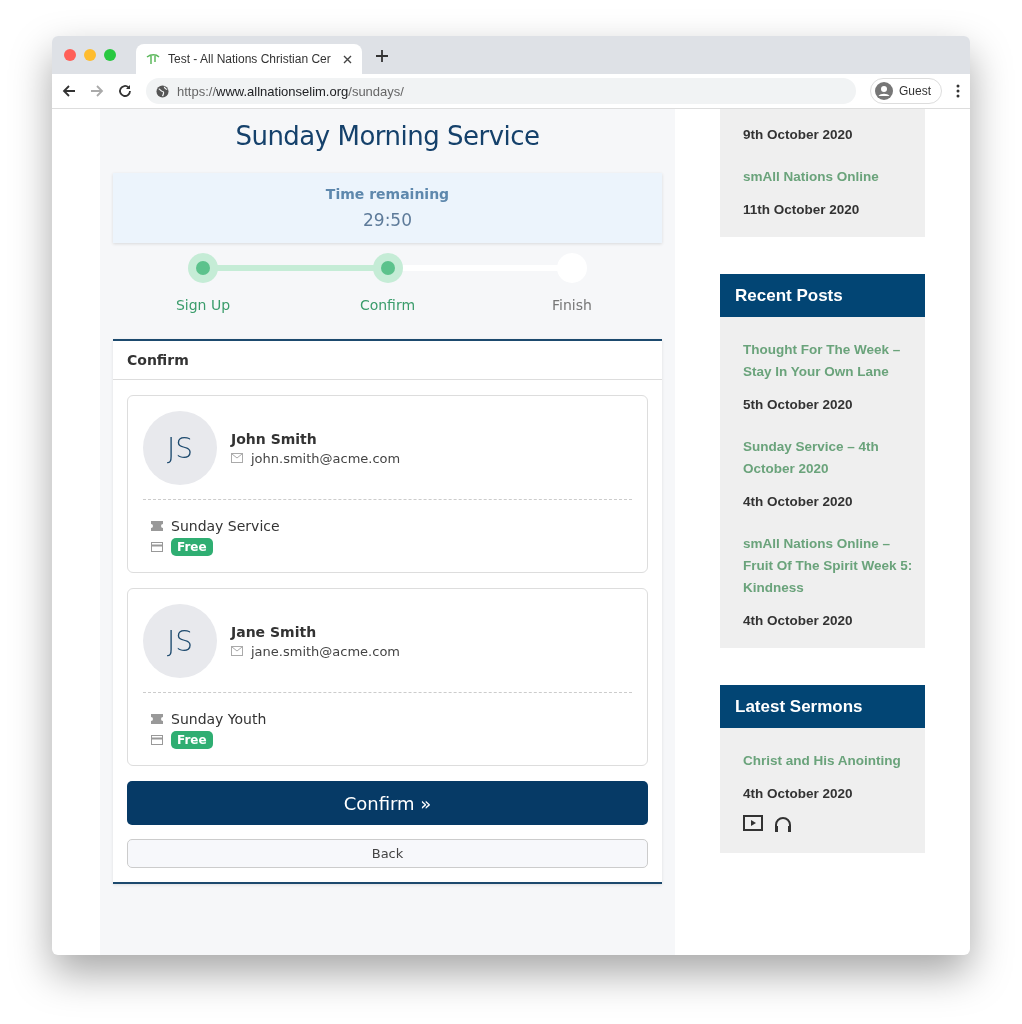 The width and height of the screenshot is (1022, 1024). Describe the element at coordinates (347, 59) in the screenshot. I see `close-icon` at that location.